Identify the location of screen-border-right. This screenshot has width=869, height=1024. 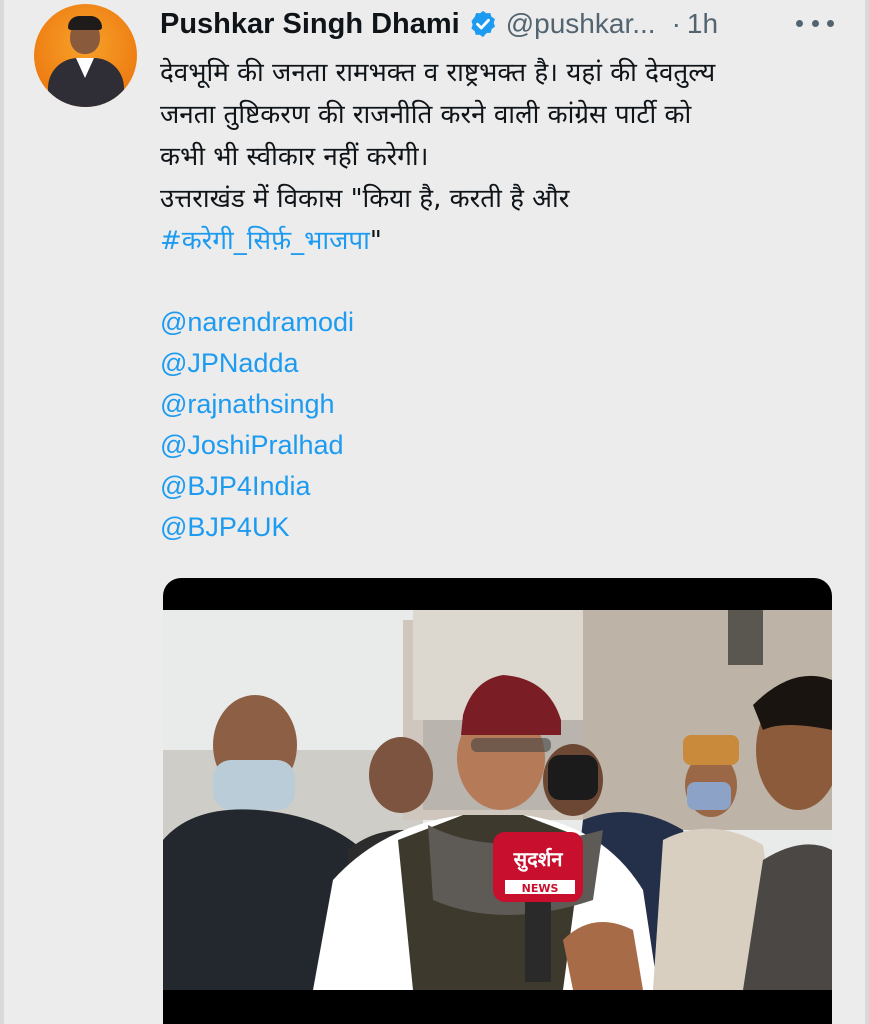
(867, 512).